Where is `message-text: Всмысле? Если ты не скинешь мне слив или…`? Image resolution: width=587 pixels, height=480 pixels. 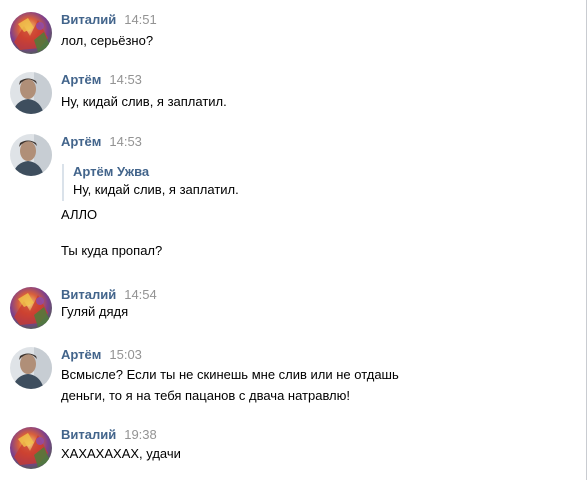
message-text: Всмысле? Если ты не скинешь мне слив или… is located at coordinates (230, 374).